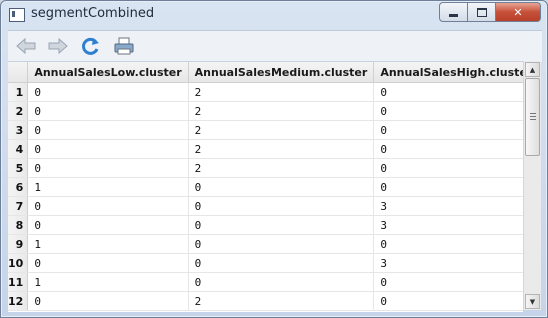 The height and width of the screenshot is (318, 548). What do you see at coordinates (18, 168) in the screenshot?
I see `row-header: 5` at bounding box center [18, 168].